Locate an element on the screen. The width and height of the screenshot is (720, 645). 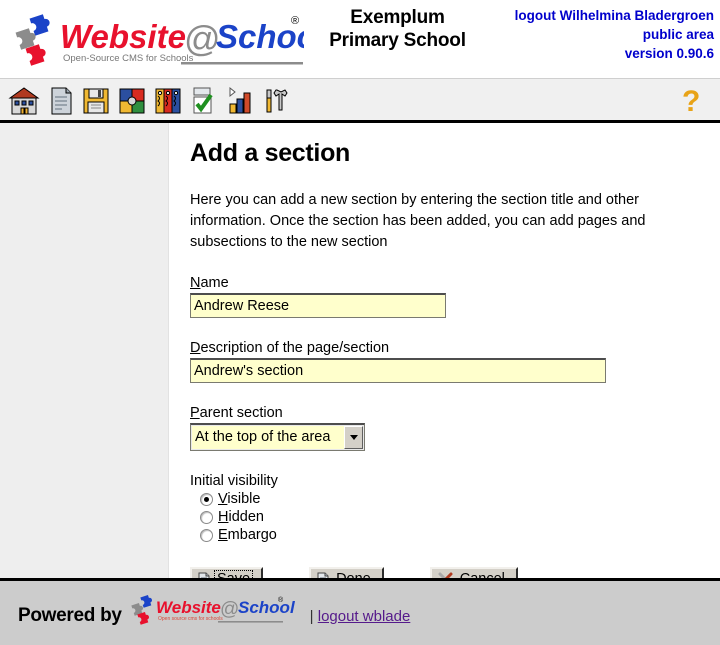
parent-section-label: Parent section is located at coordinates (451, 413).